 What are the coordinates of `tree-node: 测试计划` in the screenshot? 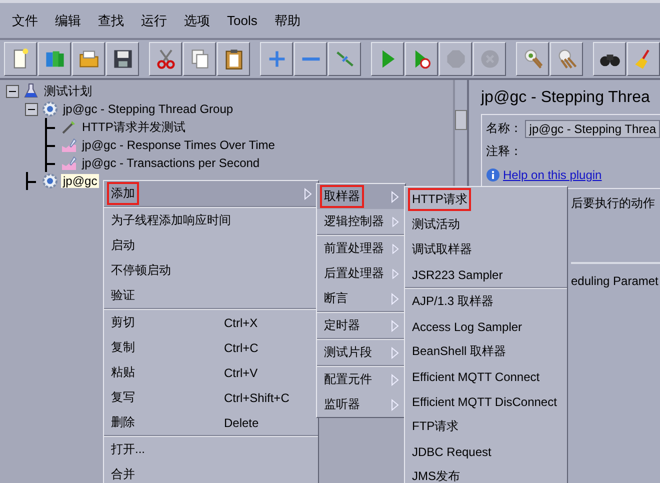 It's located at (68, 91).